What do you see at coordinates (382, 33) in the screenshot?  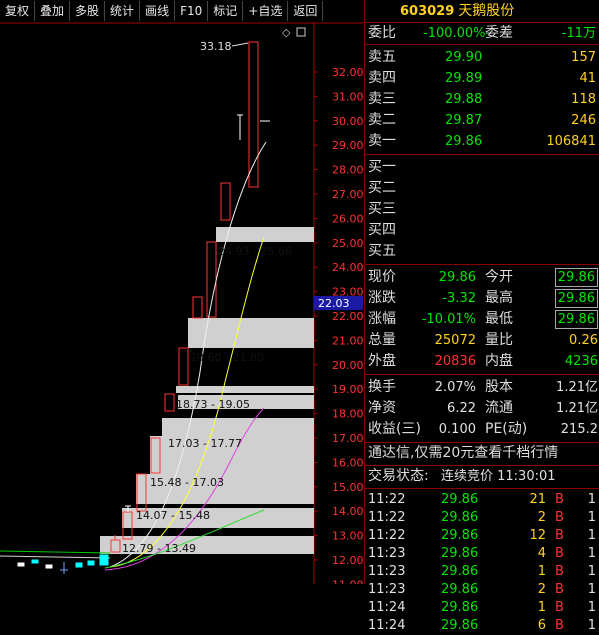 I see `ratio-label: 委比` at bounding box center [382, 33].